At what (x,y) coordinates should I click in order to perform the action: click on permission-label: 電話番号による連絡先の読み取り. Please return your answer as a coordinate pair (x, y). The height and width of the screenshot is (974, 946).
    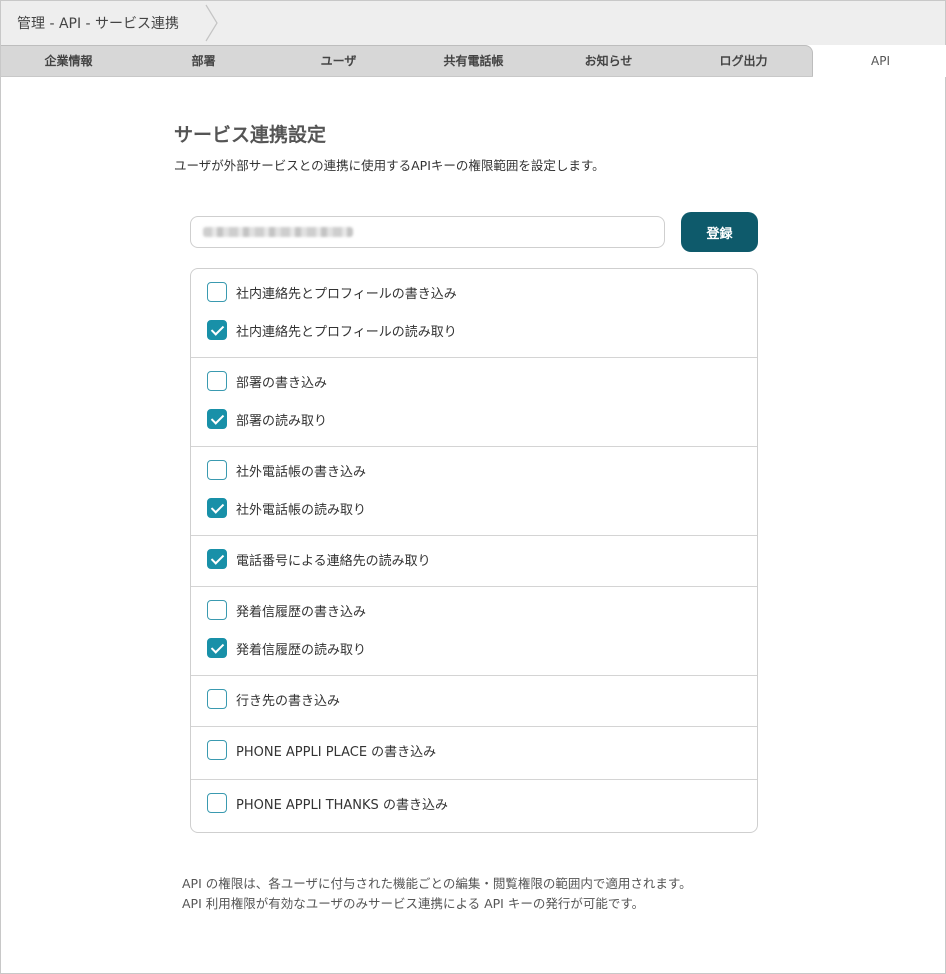
    Looking at the image, I should click on (333, 561).